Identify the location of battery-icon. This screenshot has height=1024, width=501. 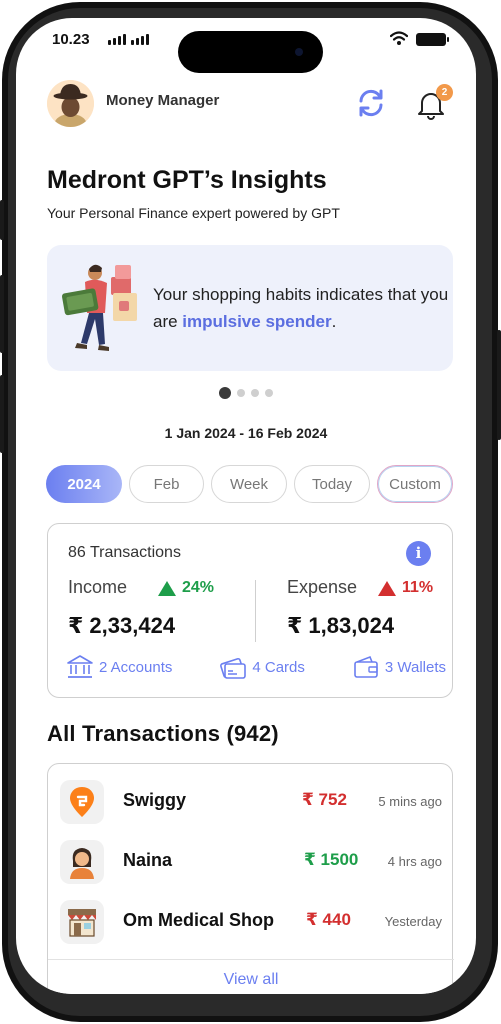
(432, 39).